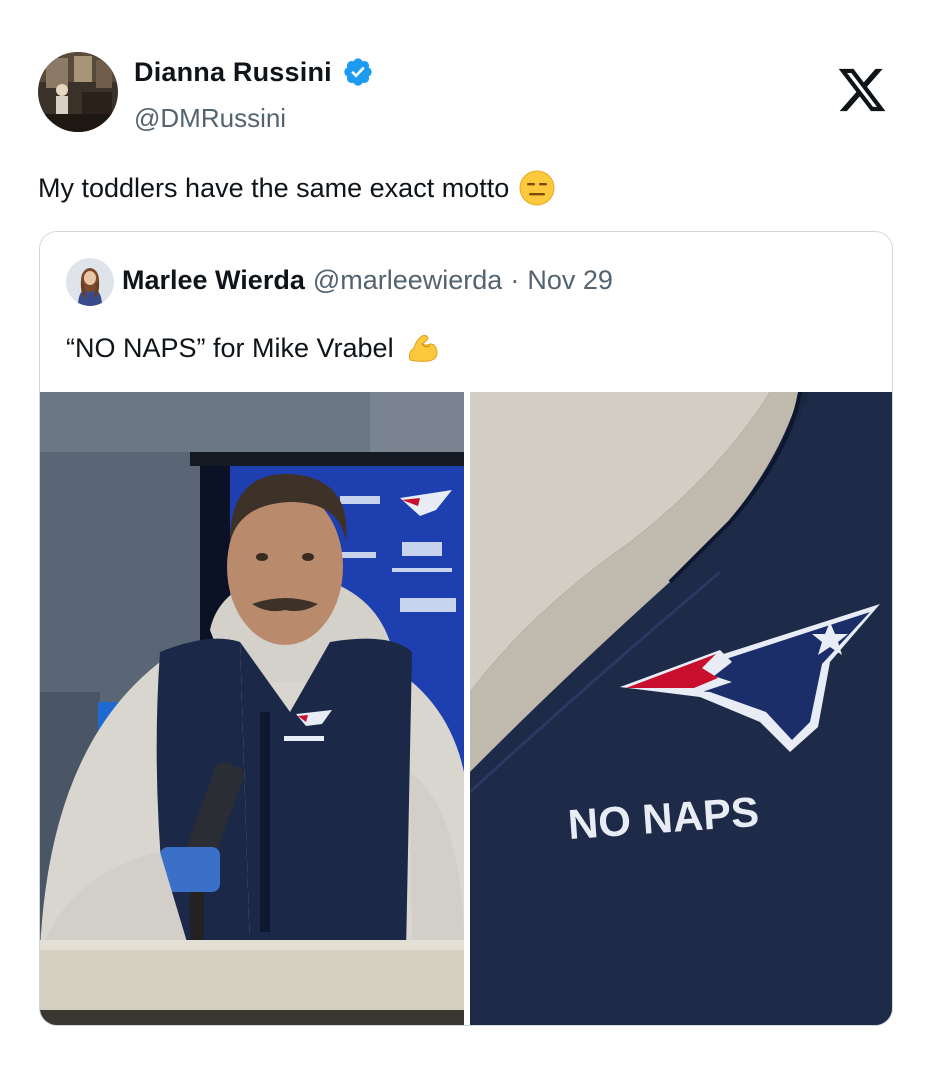 This screenshot has height=1068, width=932. I want to click on quoted-header: Marlee Wierda @marleewierda · Nov 29, so click(367, 280).